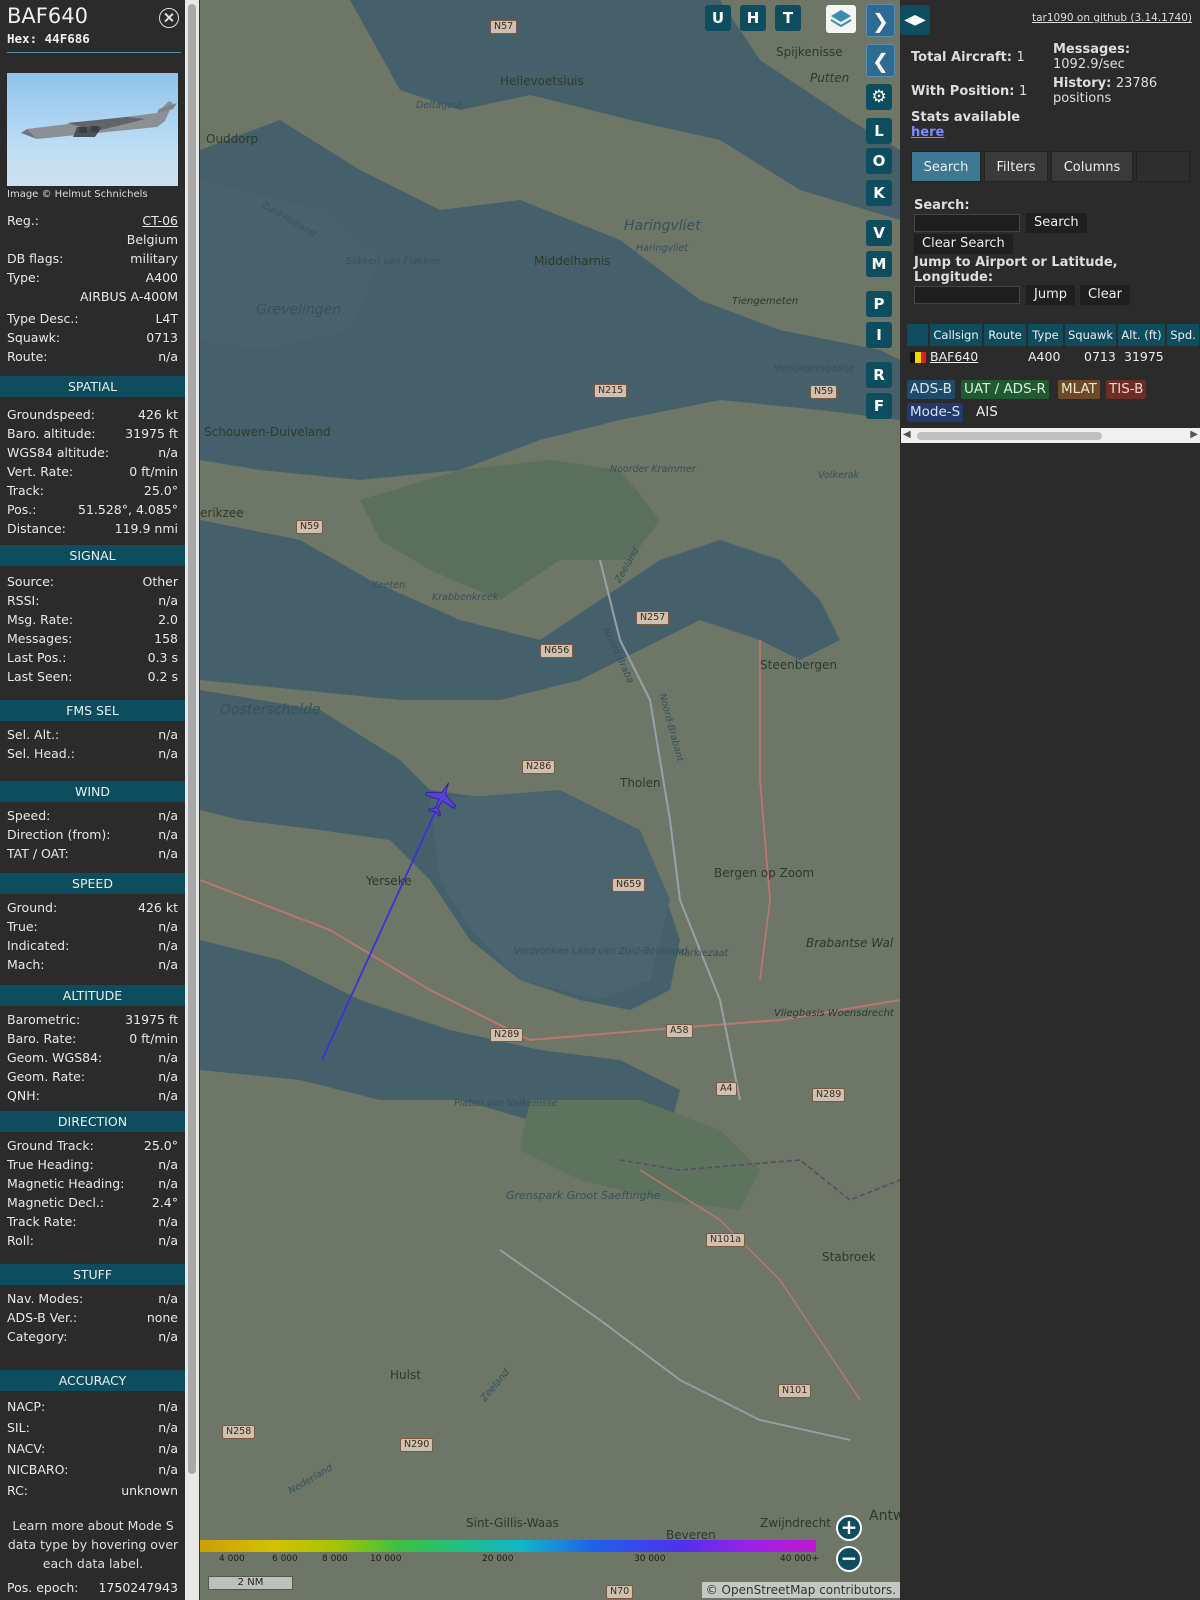 This screenshot has height=1600, width=1200. What do you see at coordinates (41, 1038) in the screenshot?
I see `detail-label: Baro. Rate:` at bounding box center [41, 1038].